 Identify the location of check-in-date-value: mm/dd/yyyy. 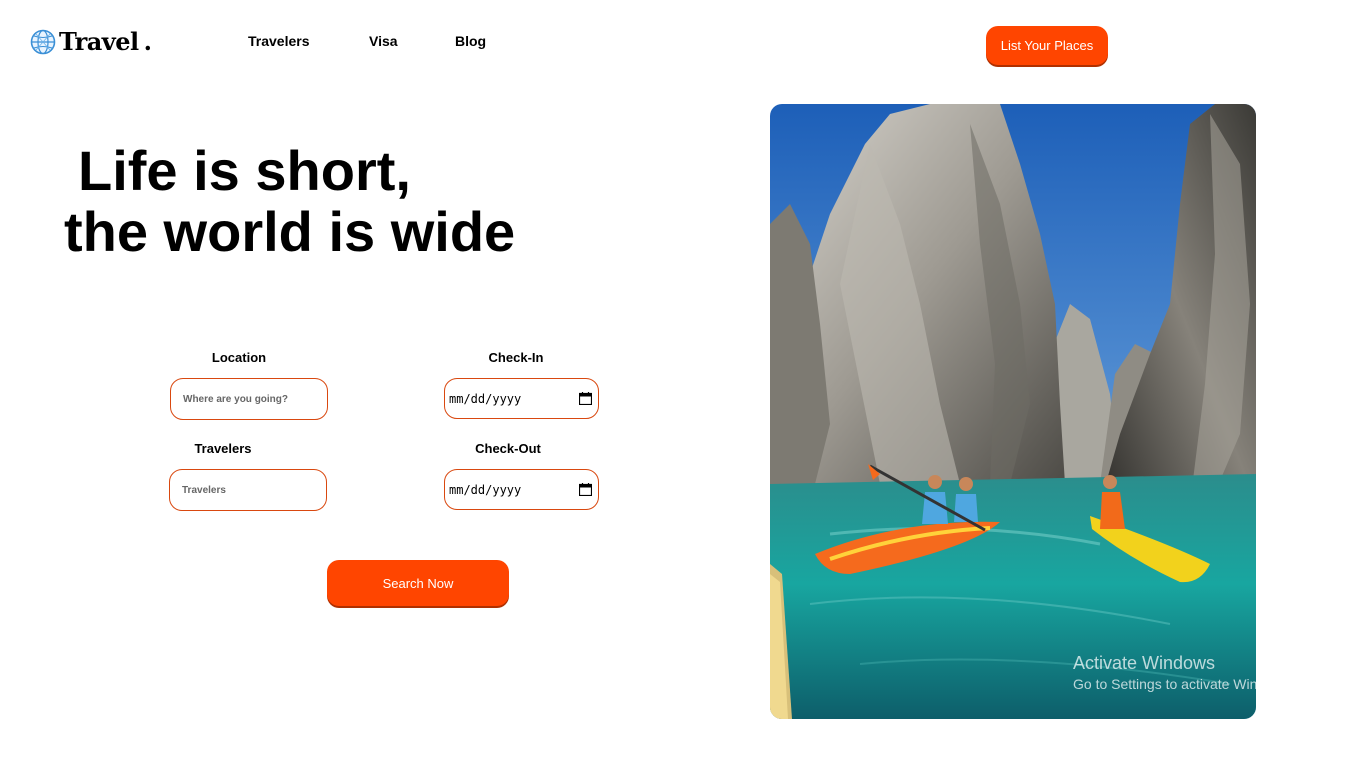
(485, 398).